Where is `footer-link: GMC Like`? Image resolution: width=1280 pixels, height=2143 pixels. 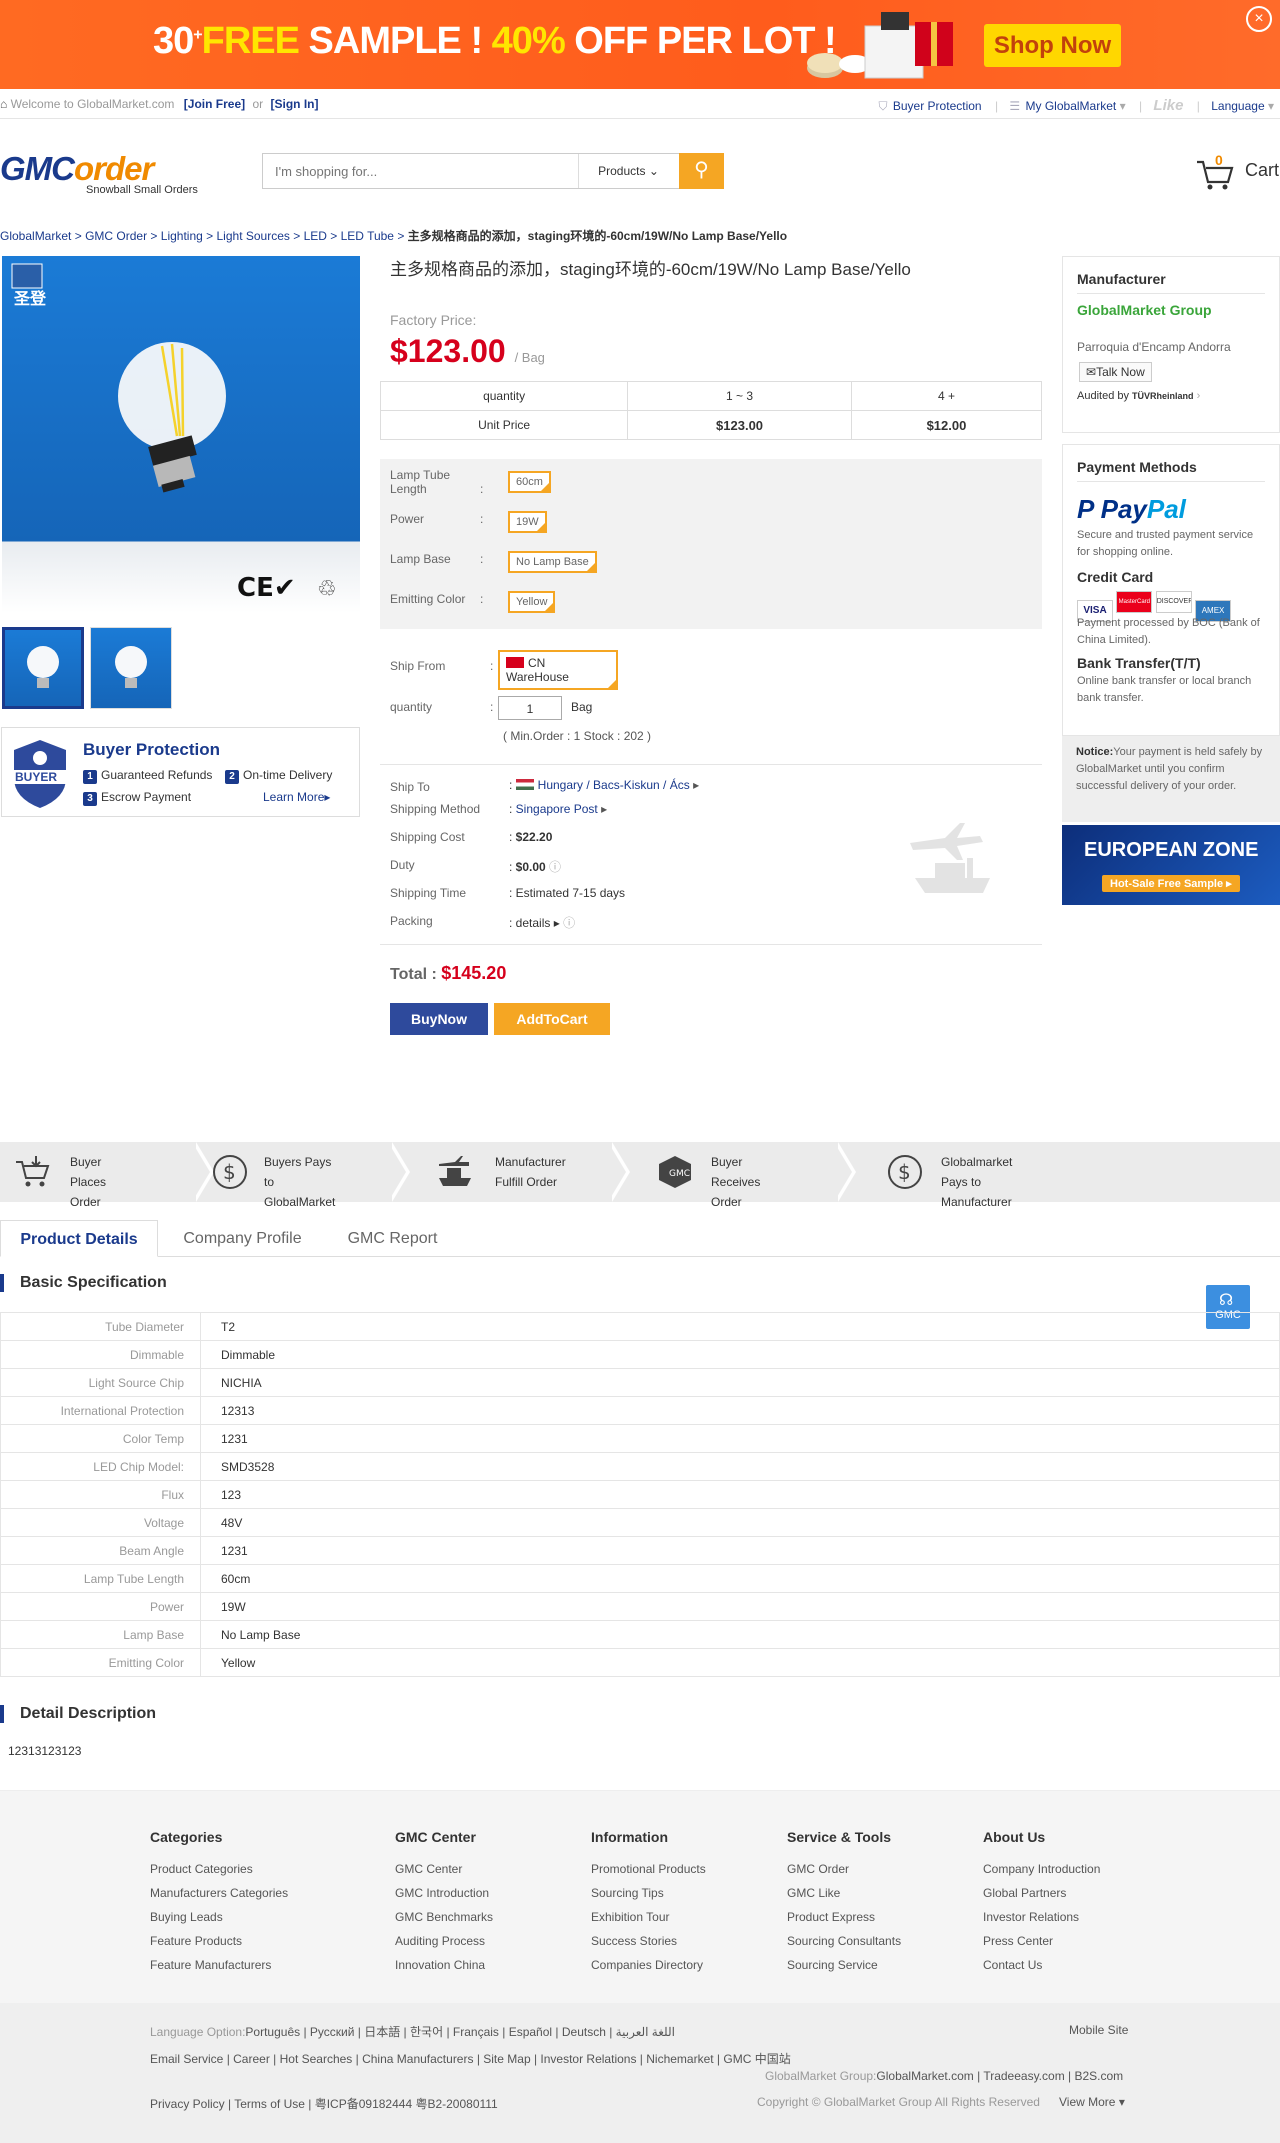
footer-link: GMC Like is located at coordinates (844, 1893).